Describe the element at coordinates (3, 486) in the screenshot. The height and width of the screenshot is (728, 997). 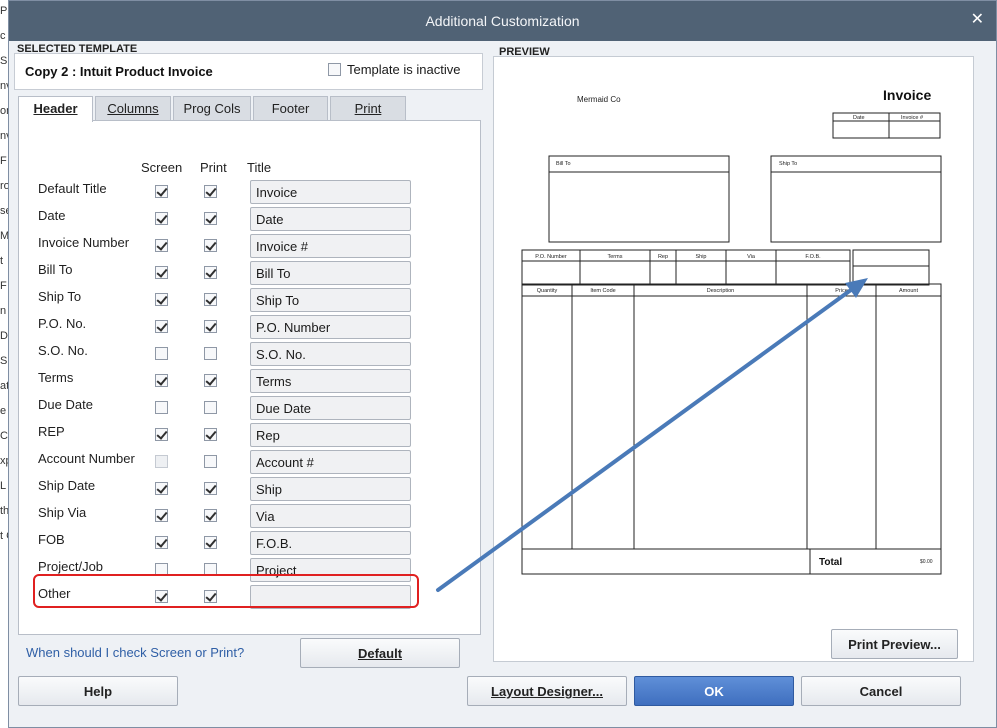
I see `background-fragment-text: L` at that location.